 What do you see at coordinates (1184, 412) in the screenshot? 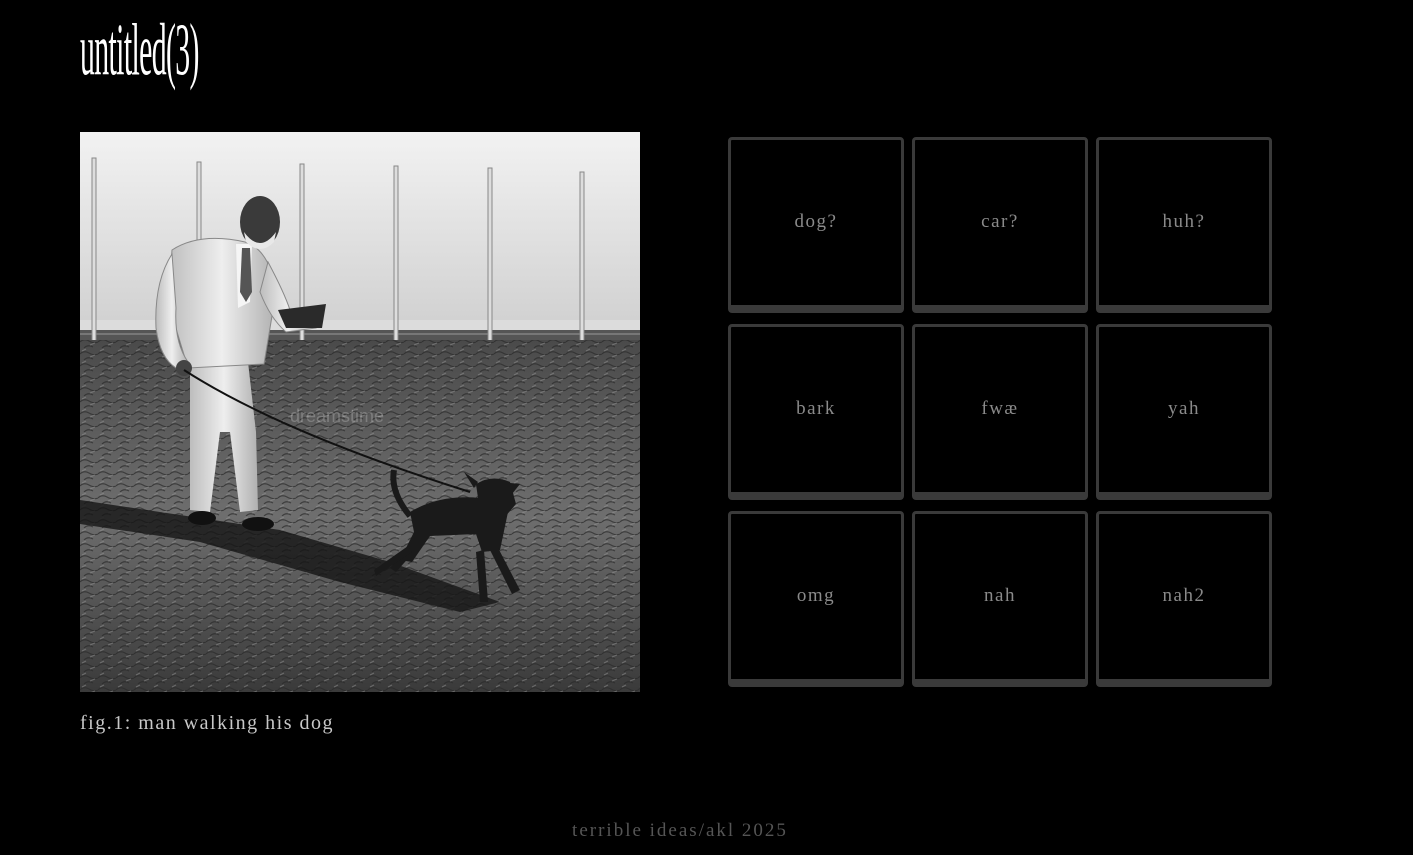
I see `yah-button: yah` at bounding box center [1184, 412].